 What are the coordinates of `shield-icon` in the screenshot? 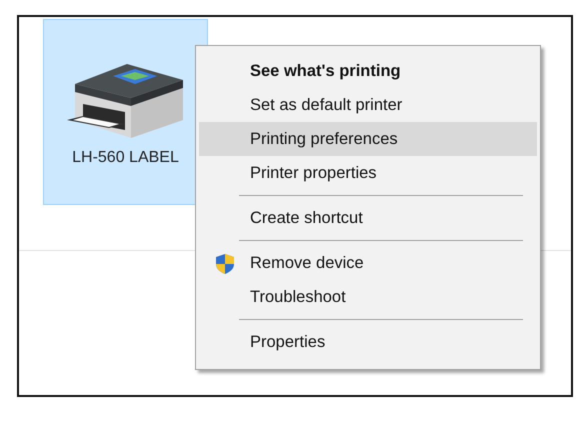 It's located at (225, 264).